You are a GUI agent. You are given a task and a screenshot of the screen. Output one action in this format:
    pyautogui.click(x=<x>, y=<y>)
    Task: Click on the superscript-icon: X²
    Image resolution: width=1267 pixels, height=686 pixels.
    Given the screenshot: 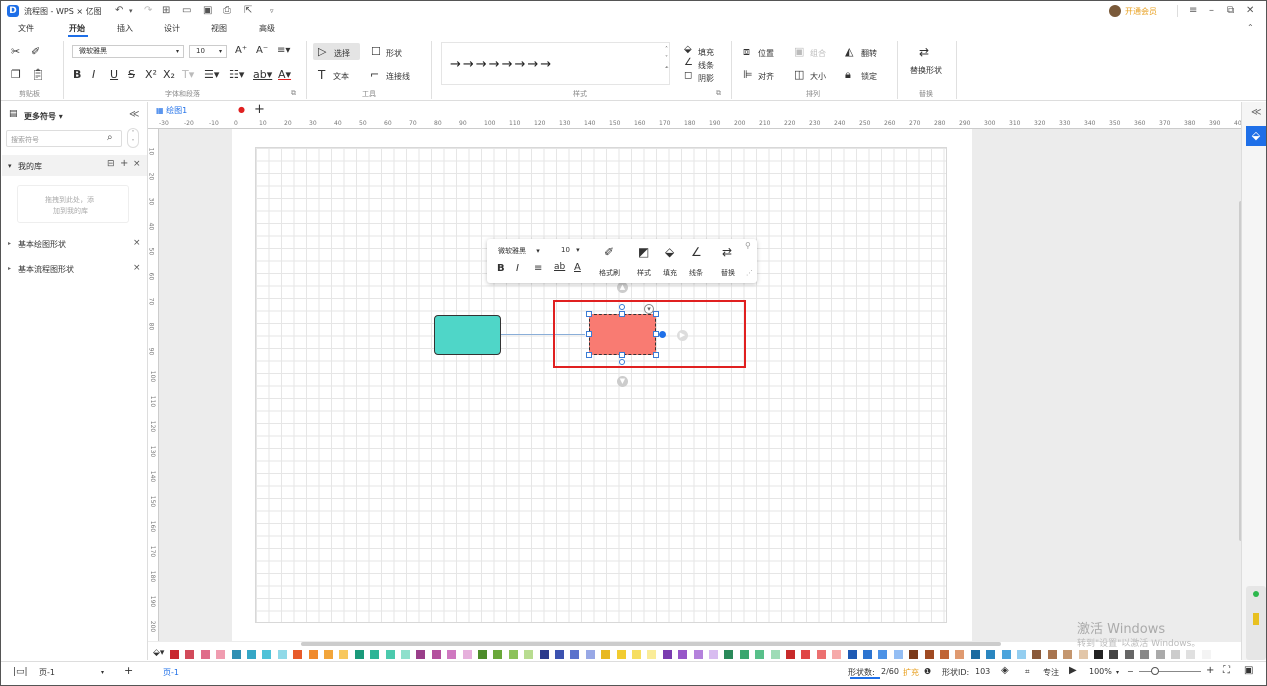 What is the action you would take?
    pyautogui.click(x=151, y=74)
    